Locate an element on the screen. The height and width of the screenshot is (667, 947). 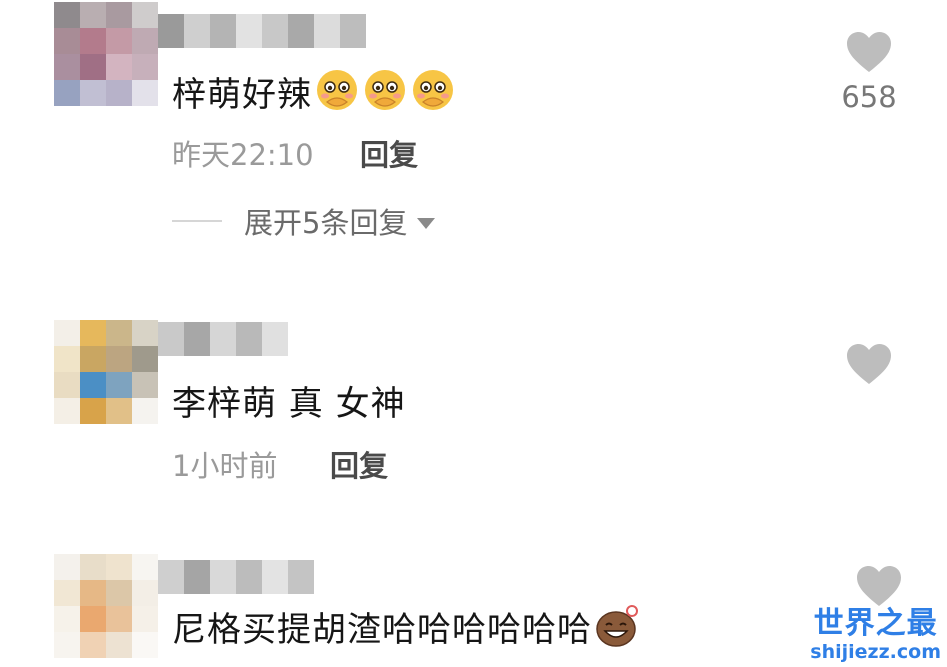
watermark: 世界之最 shijiezz.com is located at coordinates (875, 635).